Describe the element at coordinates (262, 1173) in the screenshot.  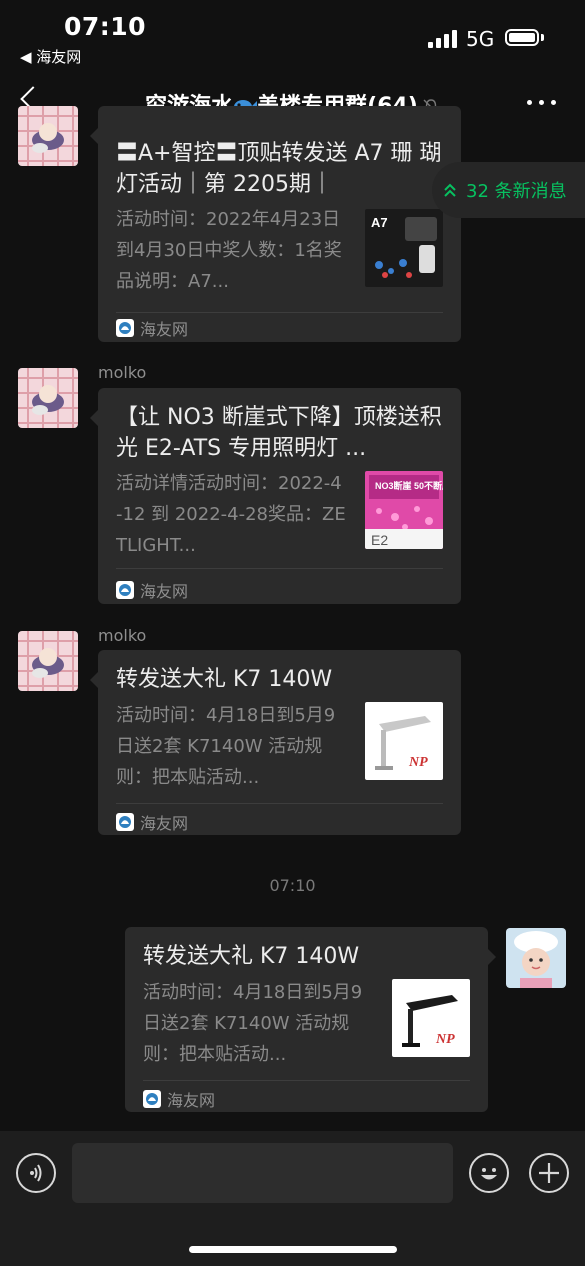
I see `message-input` at that location.